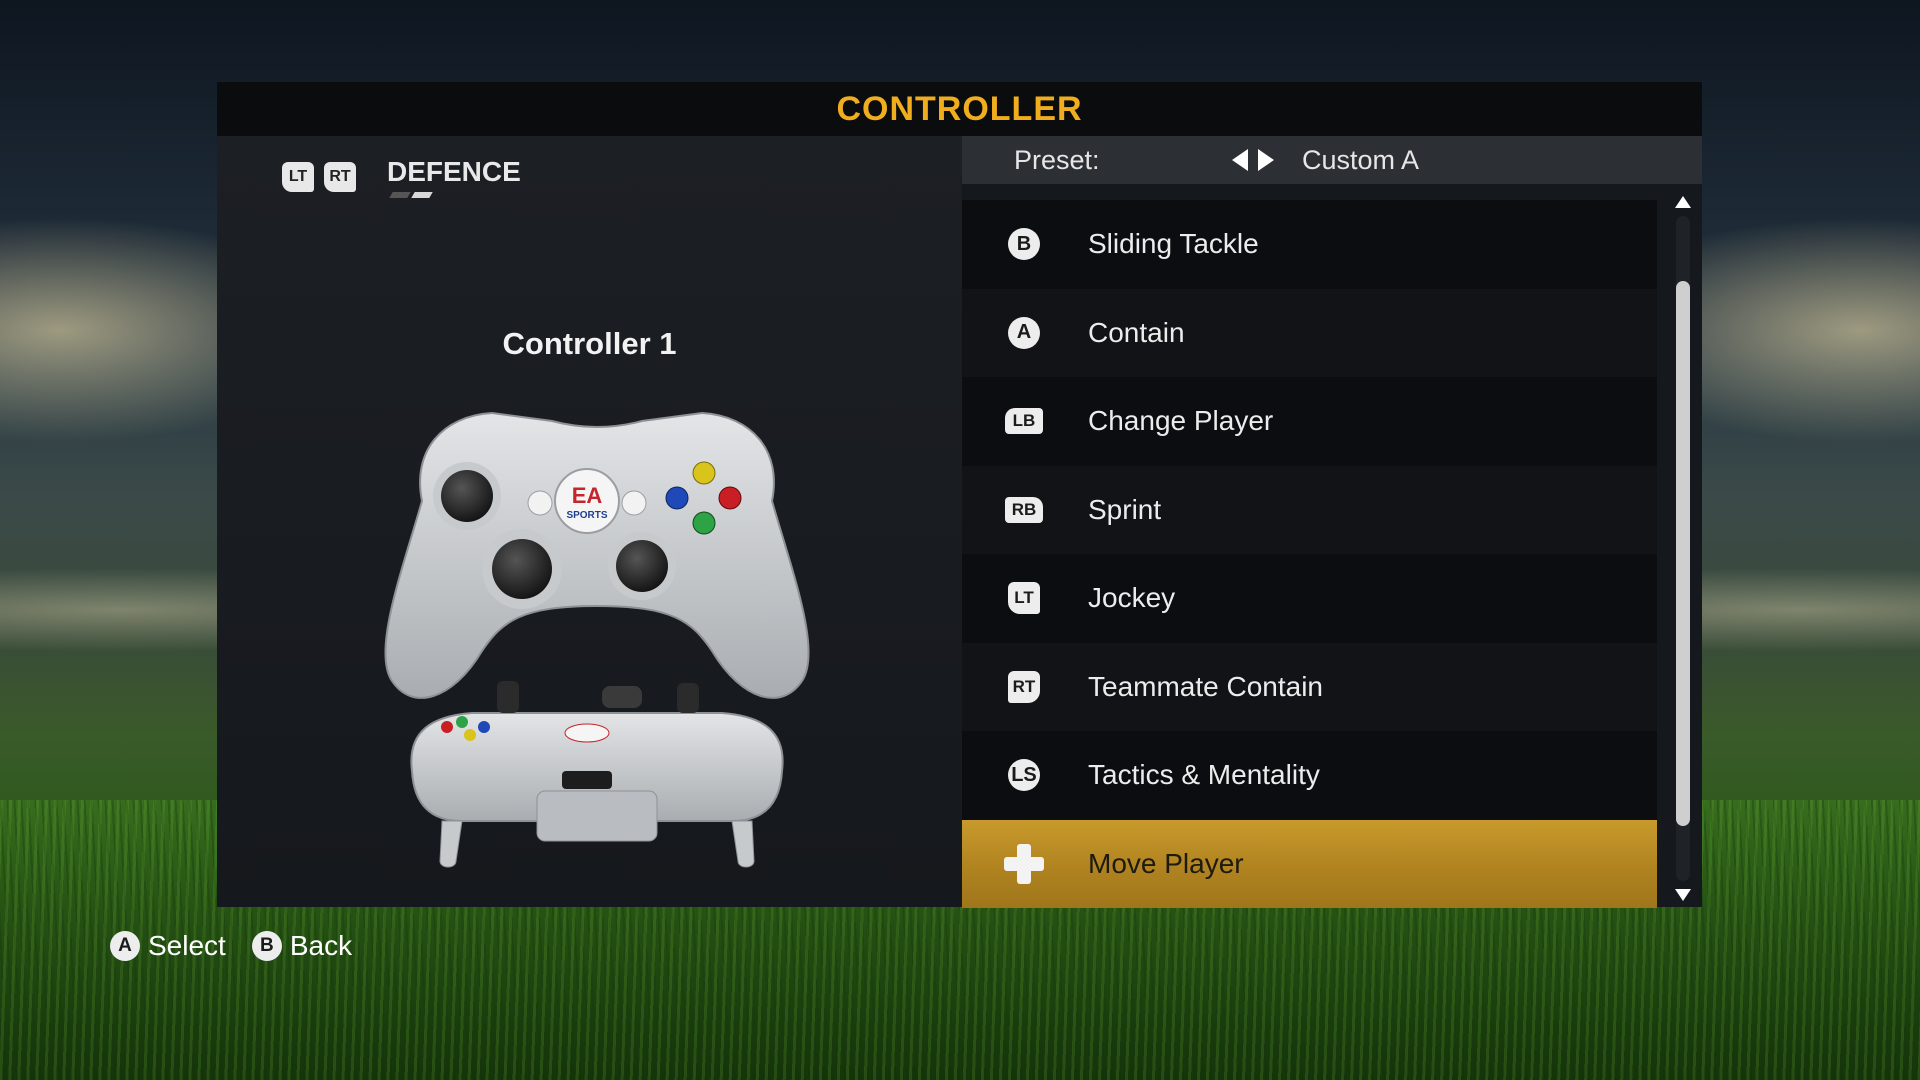 The image size is (1920, 1080). Describe the element at coordinates (1206, 686) in the screenshot. I see `action-label: Teammate Contain` at that location.